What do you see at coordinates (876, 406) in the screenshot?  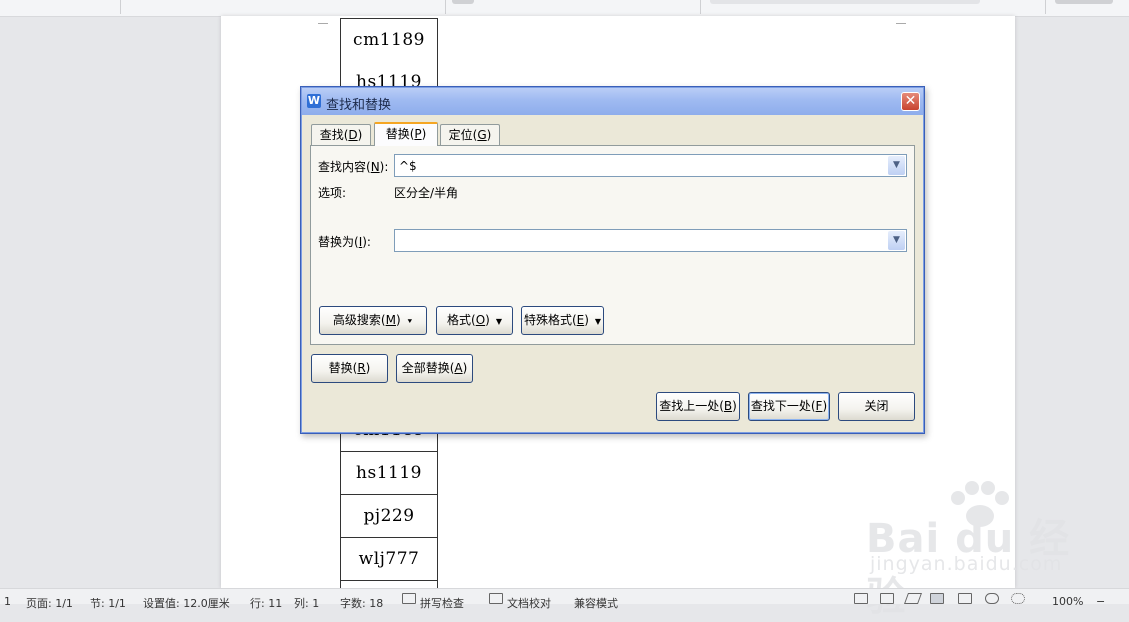 I see `close-button: 关闭` at bounding box center [876, 406].